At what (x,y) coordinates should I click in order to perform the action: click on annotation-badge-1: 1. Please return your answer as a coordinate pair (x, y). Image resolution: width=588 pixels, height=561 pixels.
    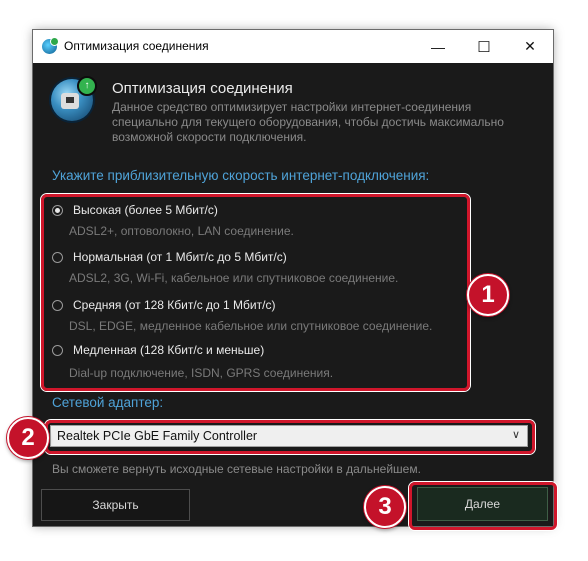
    Looking at the image, I should click on (488, 295).